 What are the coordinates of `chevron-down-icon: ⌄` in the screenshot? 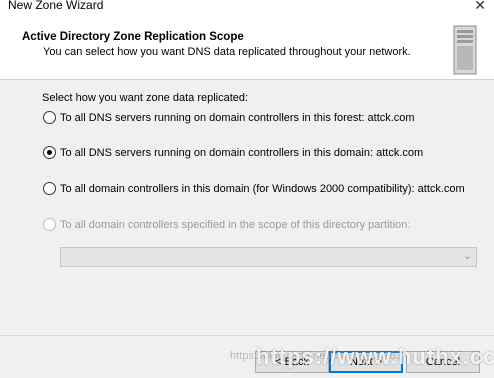 It's located at (467, 256).